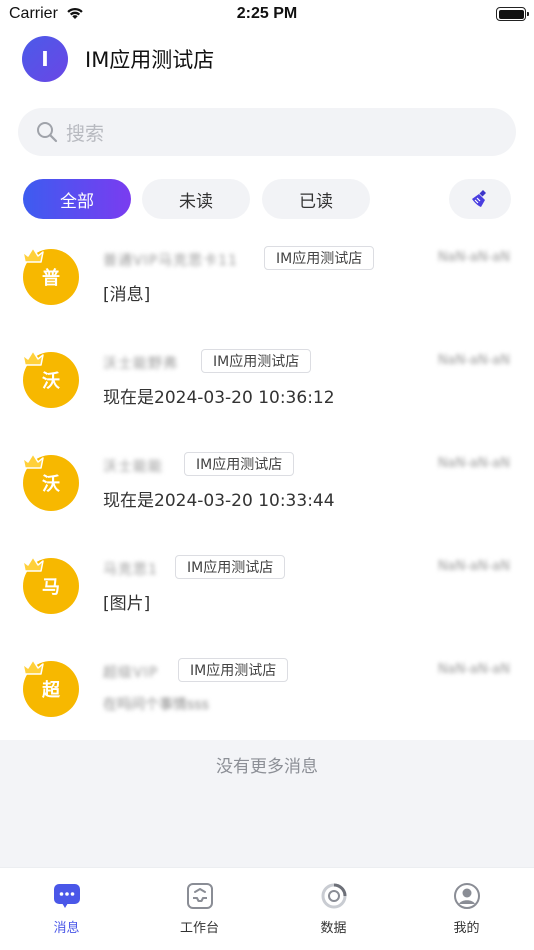 The image size is (534, 950). Describe the element at coordinates (130, 570) in the screenshot. I see `conversation-name: 马克思1` at that location.